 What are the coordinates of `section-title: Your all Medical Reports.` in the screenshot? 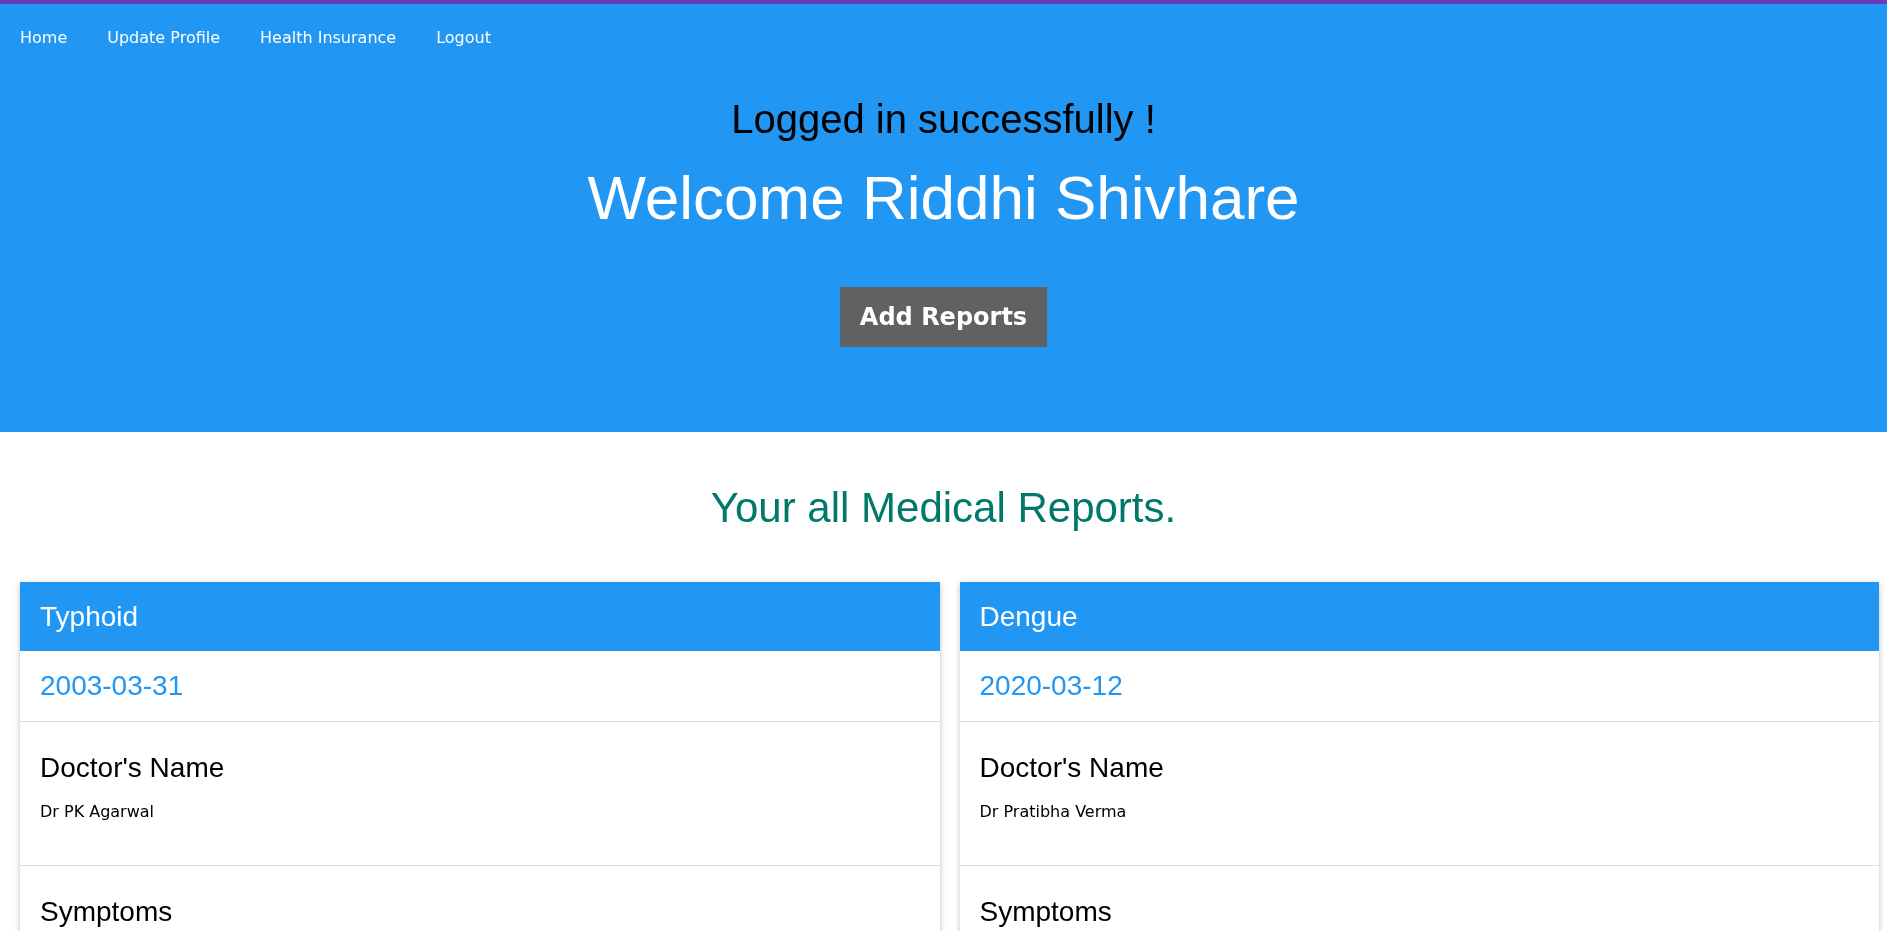 It's located at (943, 508).